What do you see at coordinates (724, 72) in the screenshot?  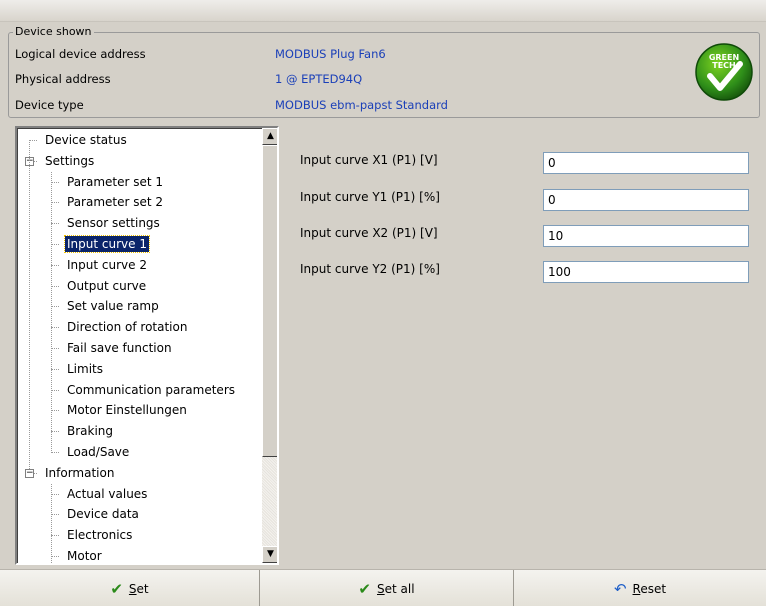 I see `green-tech-badge: GREEN TECH` at bounding box center [724, 72].